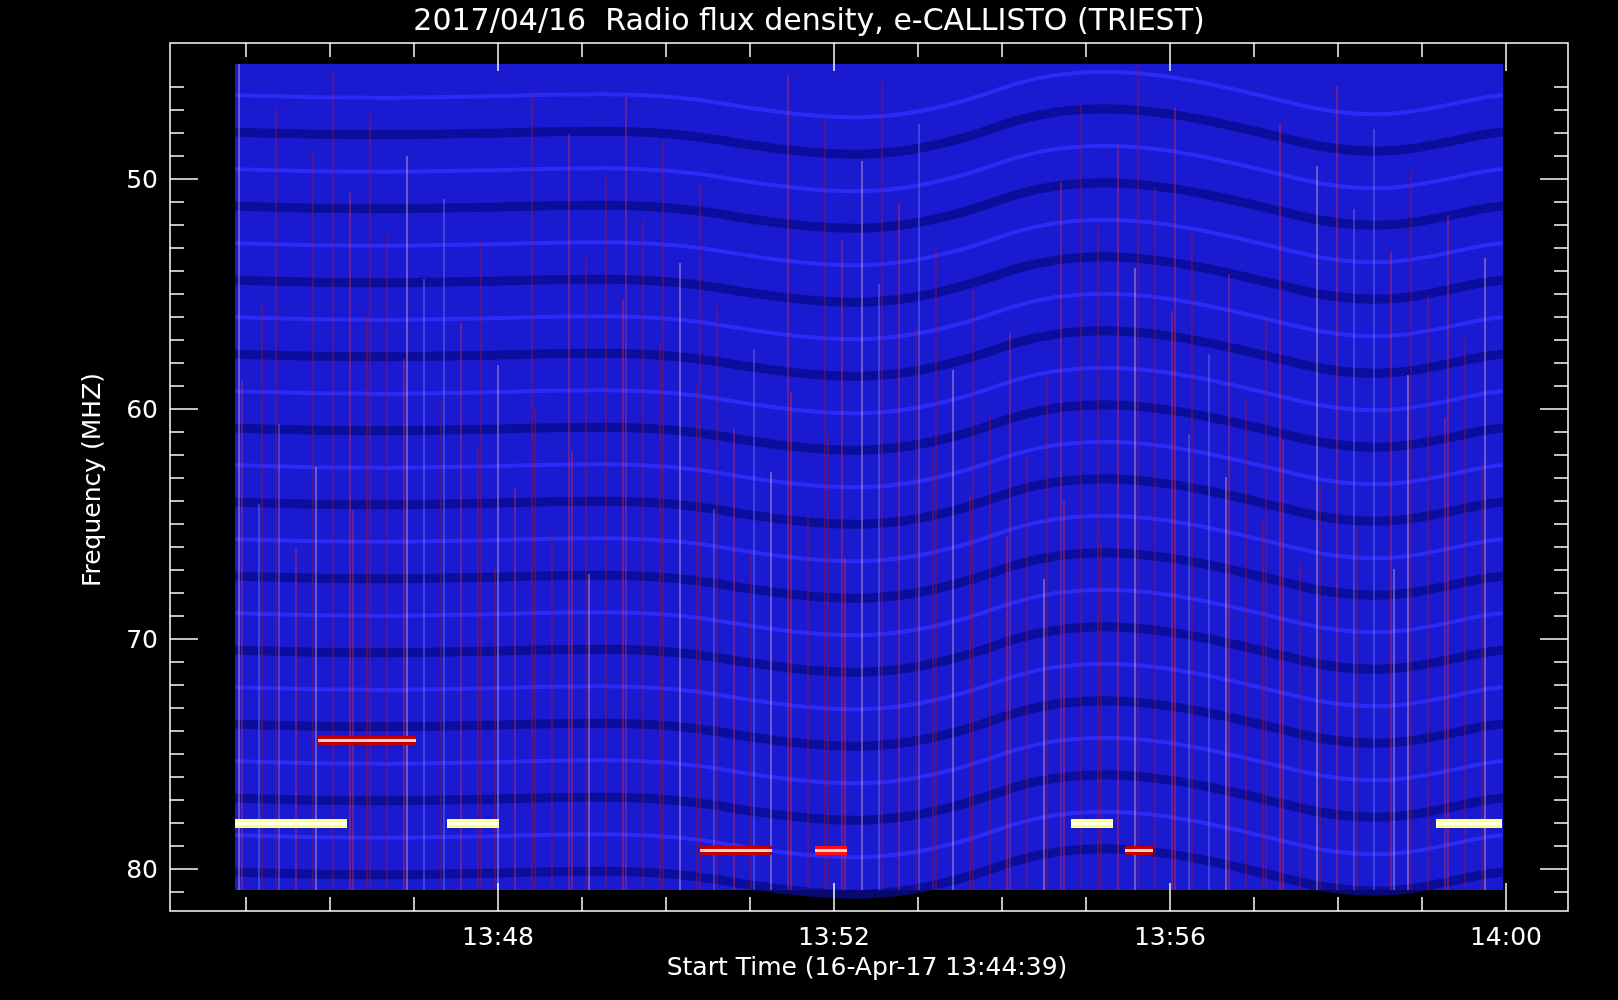  What do you see at coordinates (867, 966) in the screenshot?
I see `x-axis-label: Start Time (16-Apr-17 13:44:39)` at bounding box center [867, 966].